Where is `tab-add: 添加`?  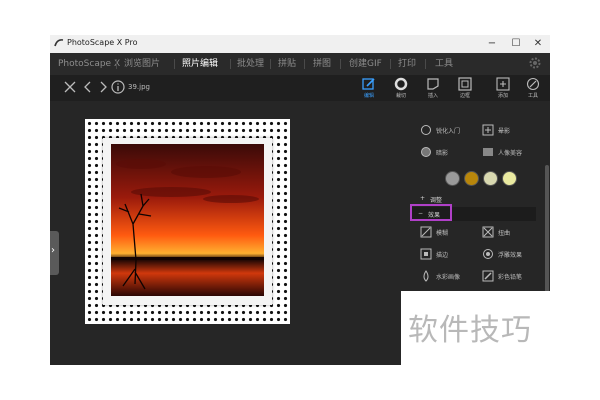
tab-add: 添加 is located at coordinates (503, 89).